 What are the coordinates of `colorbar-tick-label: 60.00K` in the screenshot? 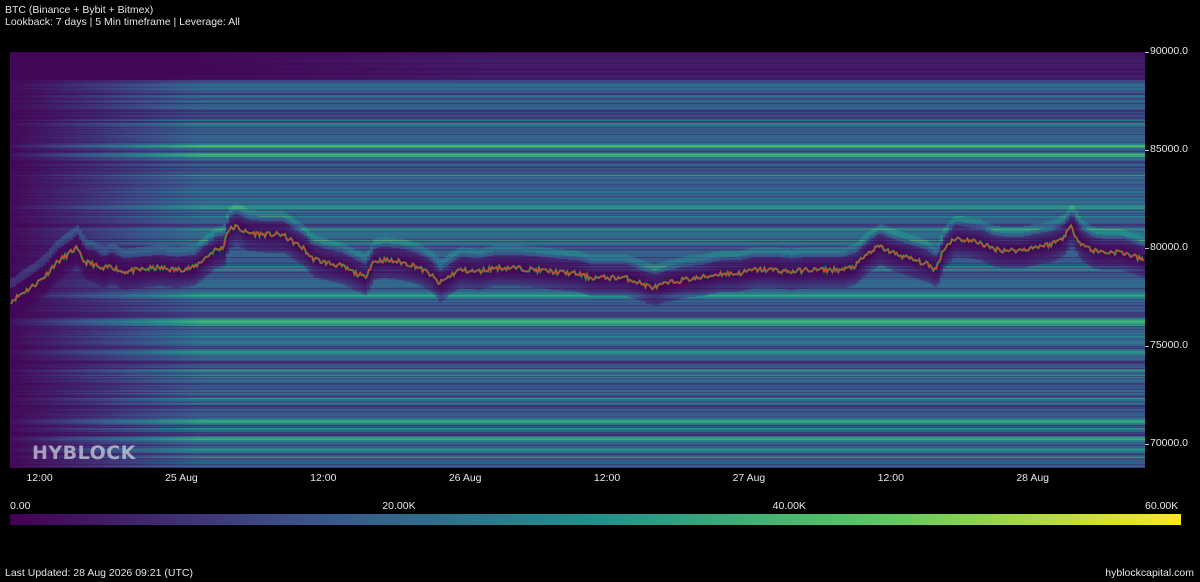 It's located at (1162, 506).